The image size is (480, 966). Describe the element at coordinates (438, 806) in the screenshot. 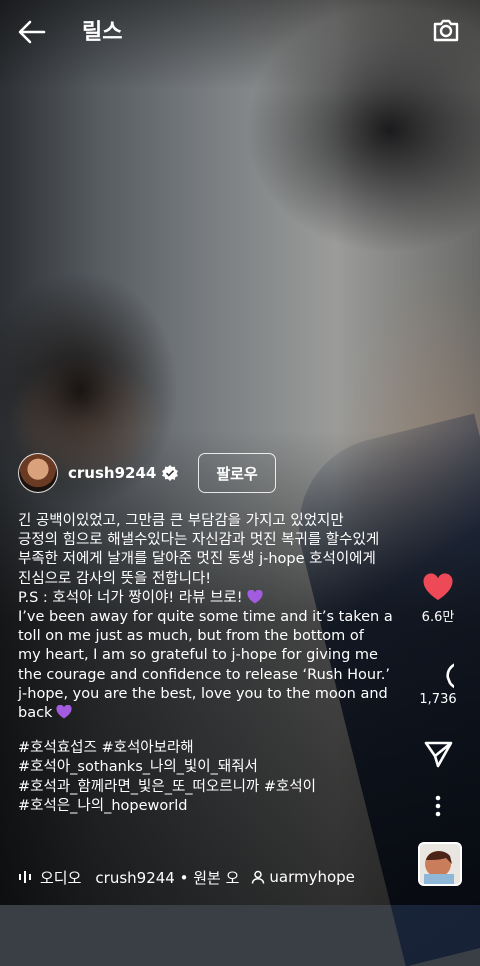

I see `more-options-icon` at that location.